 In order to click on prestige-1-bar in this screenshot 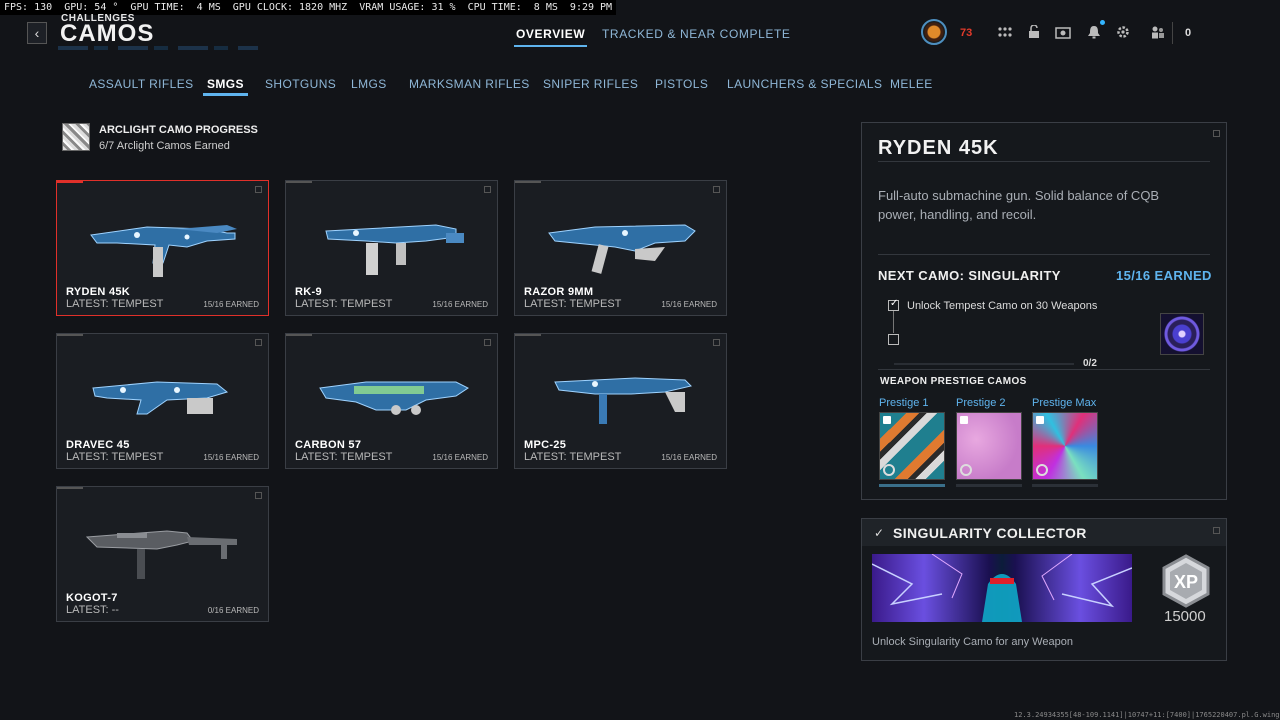, I will do `click(912, 485)`.